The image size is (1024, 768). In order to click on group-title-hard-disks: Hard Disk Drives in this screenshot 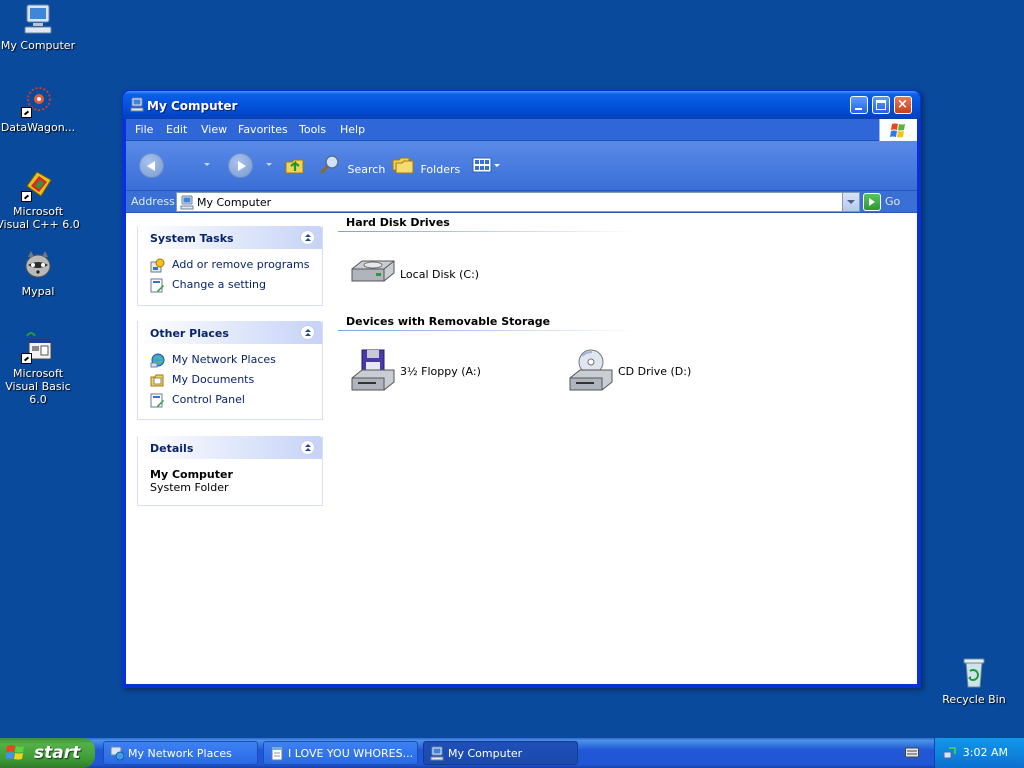, I will do `click(398, 222)`.